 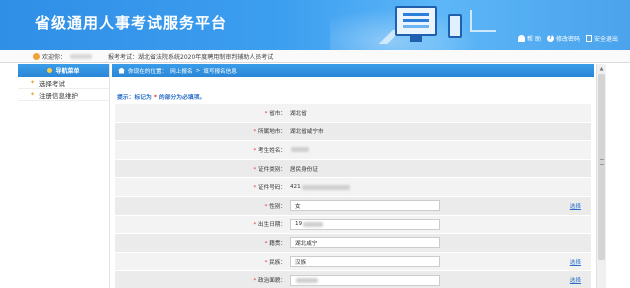 I want to click on phone-illustration, so click(x=455, y=26).